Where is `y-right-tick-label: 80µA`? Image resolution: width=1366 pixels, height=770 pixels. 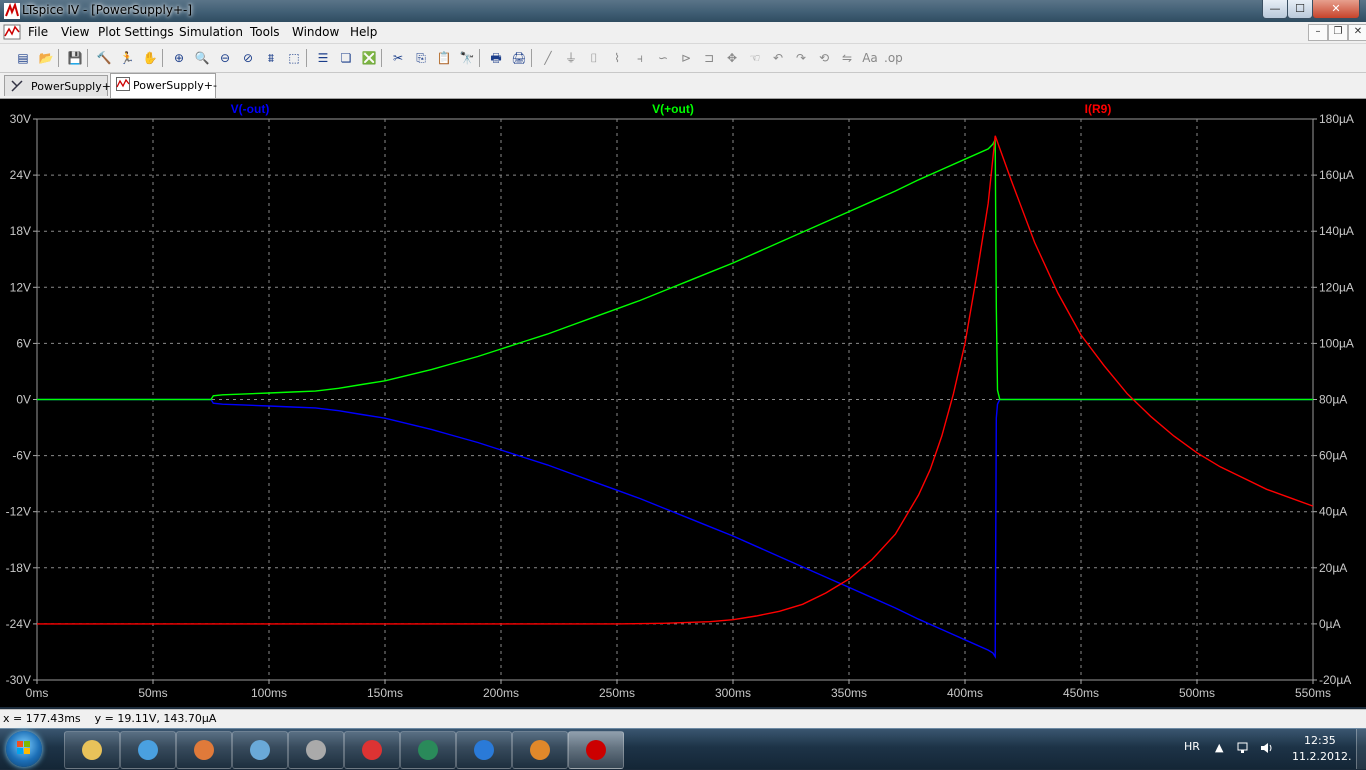 y-right-tick-label: 80µA is located at coordinates (1333, 400).